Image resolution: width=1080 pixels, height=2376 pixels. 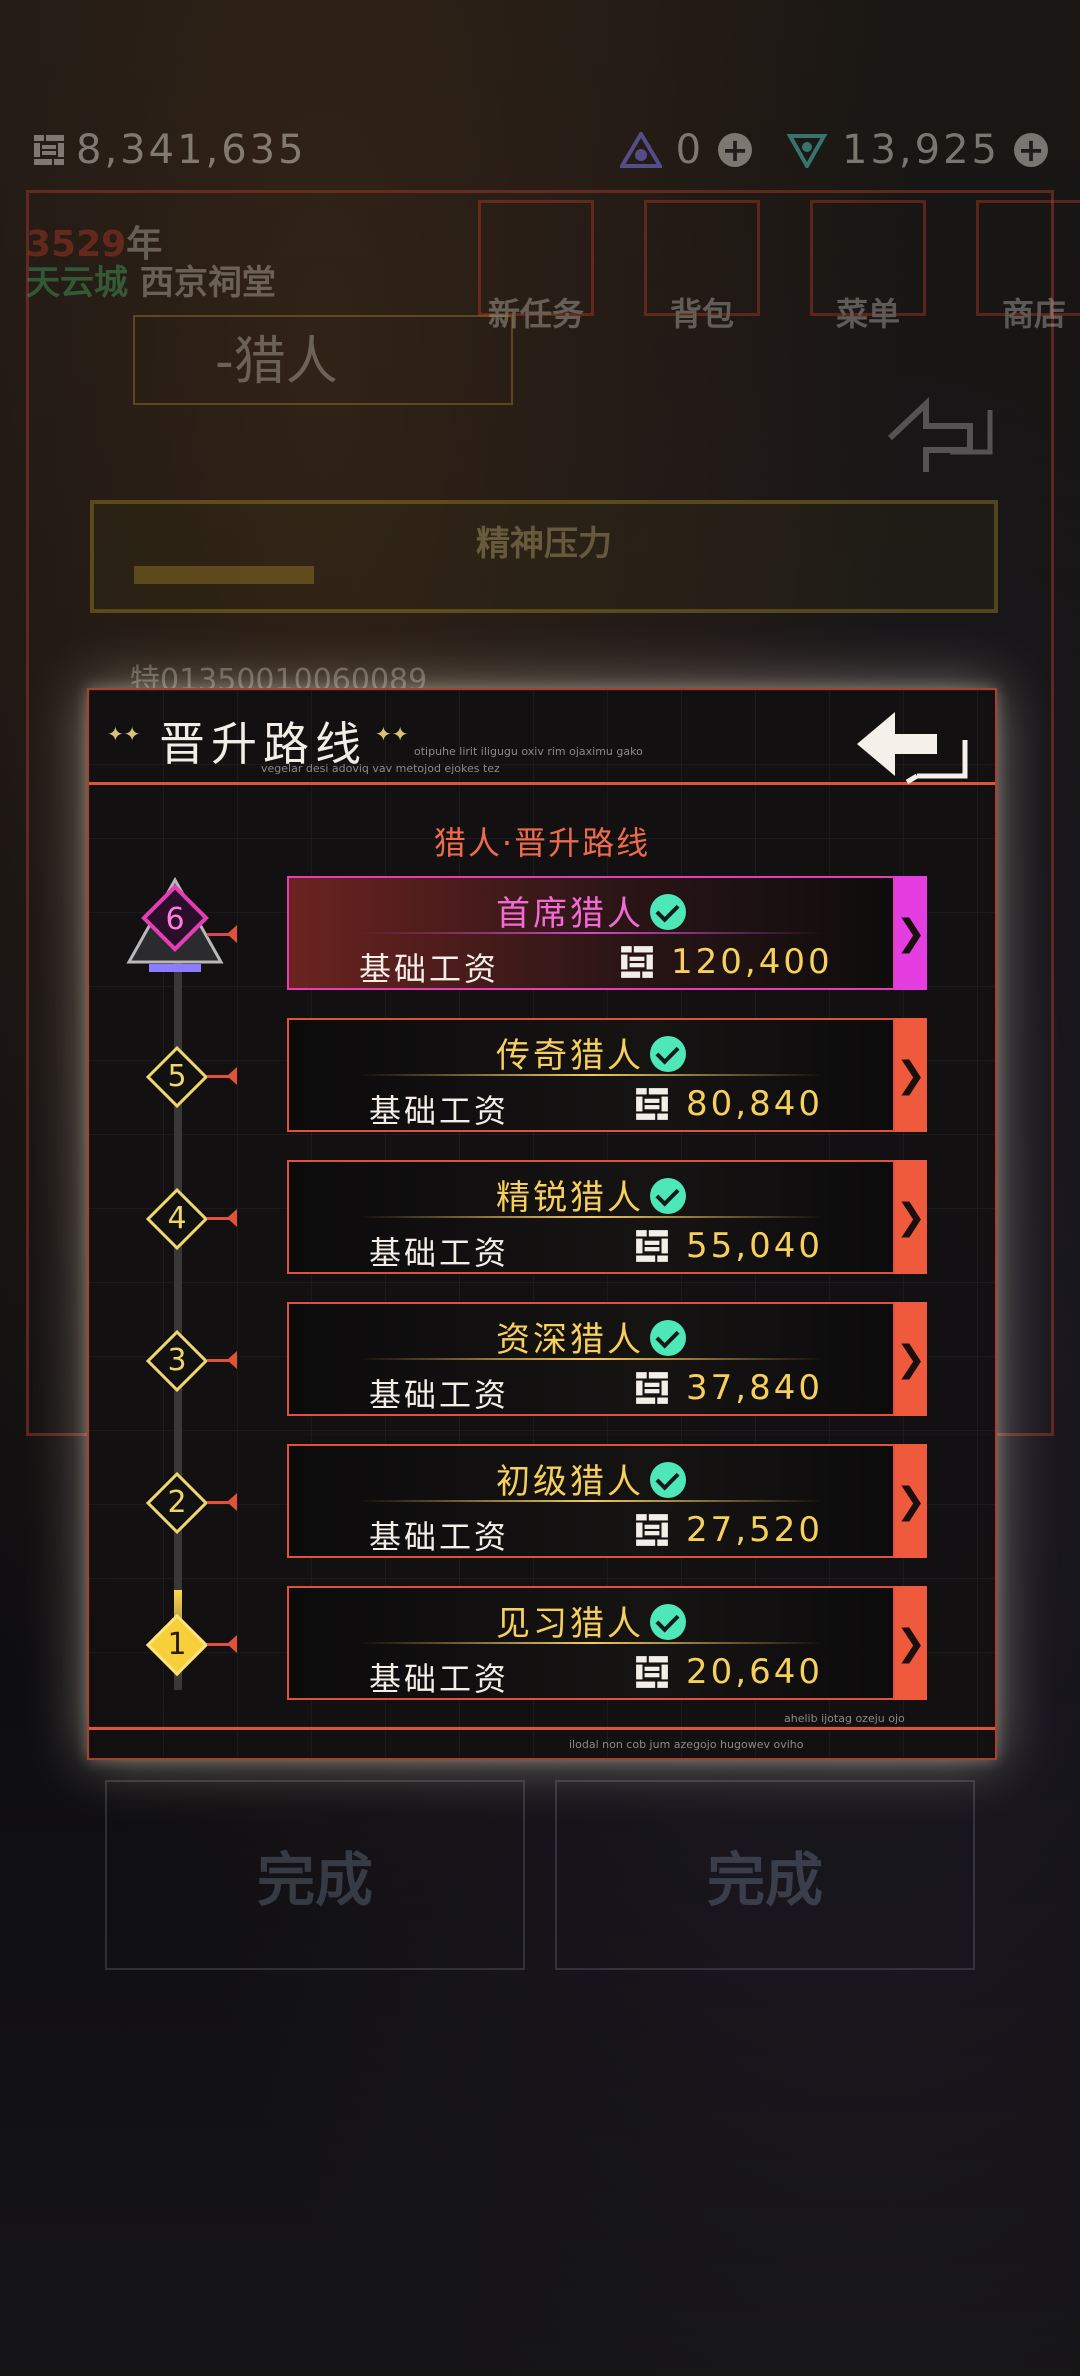 What do you see at coordinates (754, 1246) in the screenshot?
I see `salary-value: 55,040` at bounding box center [754, 1246].